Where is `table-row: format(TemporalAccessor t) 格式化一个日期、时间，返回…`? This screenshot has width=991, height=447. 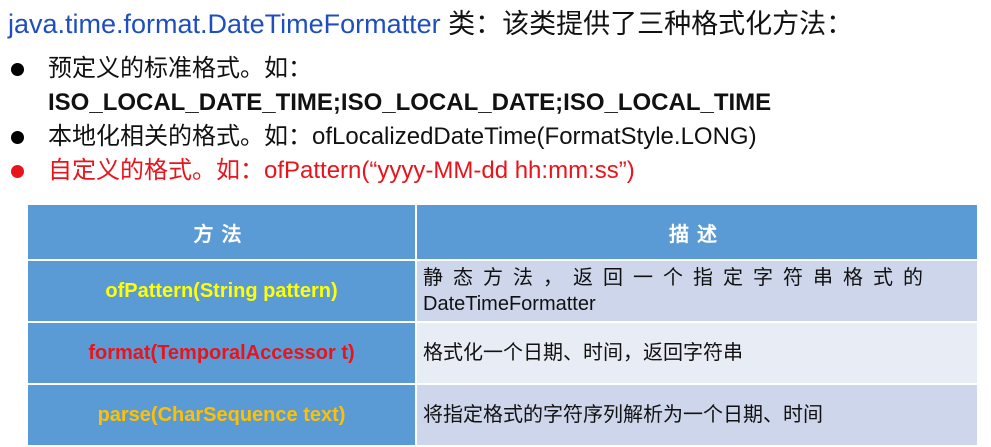
table-row: format(TemporalAccessor t) 格式化一个日期、时间，返回… is located at coordinates (502, 353).